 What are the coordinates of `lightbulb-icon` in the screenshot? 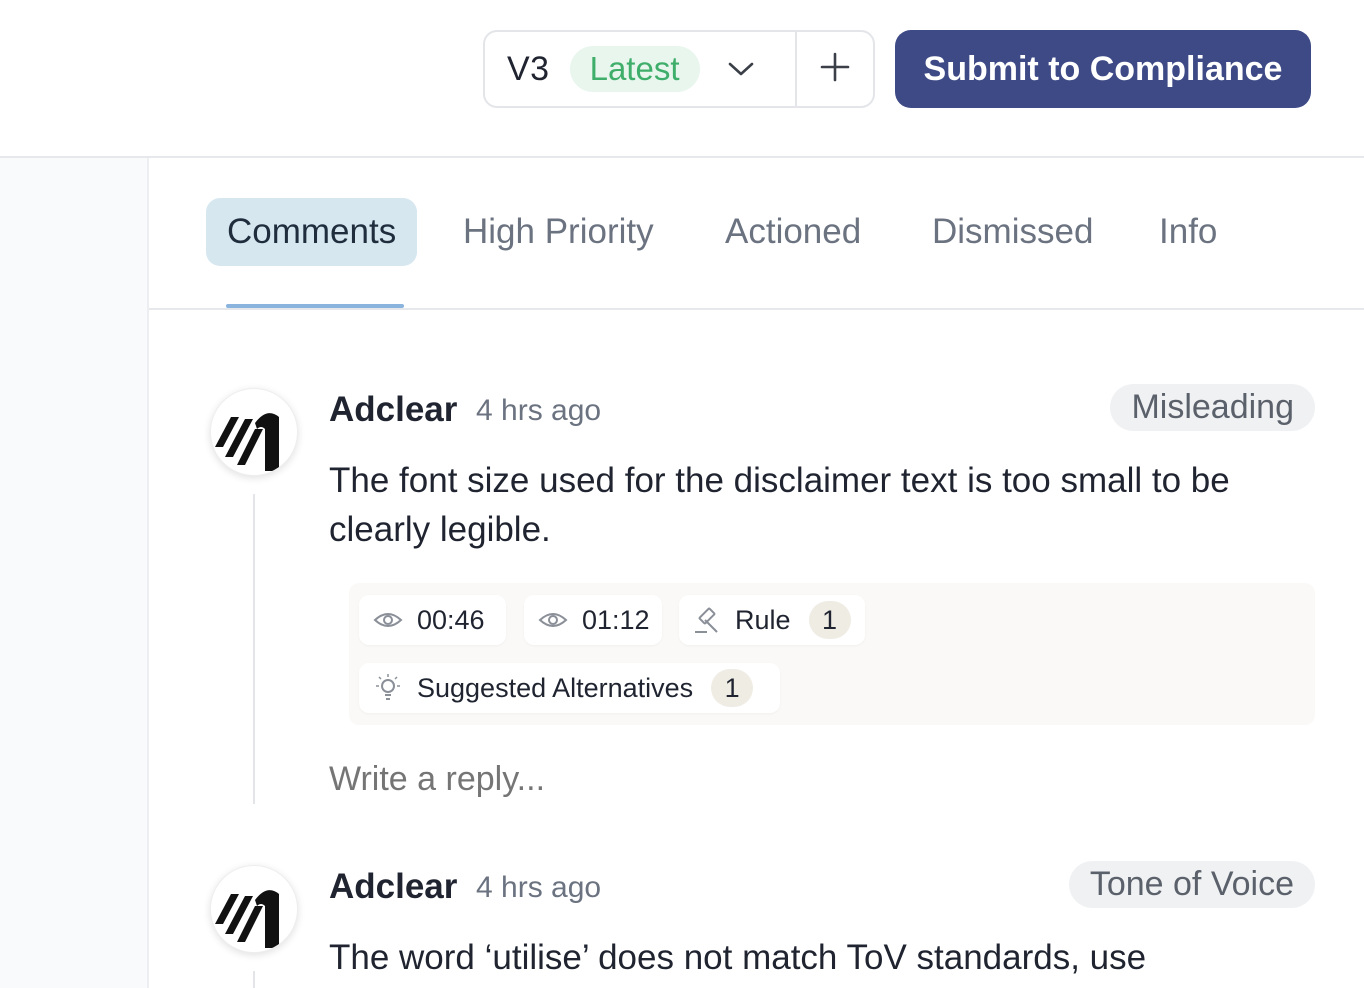 It's located at (388, 688).